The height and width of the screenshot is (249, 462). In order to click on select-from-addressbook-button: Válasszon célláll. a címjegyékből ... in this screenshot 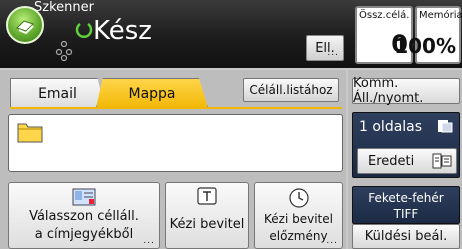, I will do `click(84, 215)`.